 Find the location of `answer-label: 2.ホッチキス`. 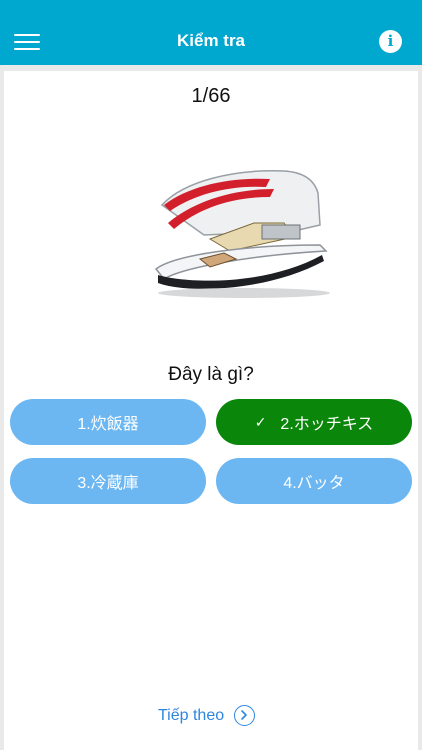

answer-label: 2.ホッチキス is located at coordinates (327, 424).